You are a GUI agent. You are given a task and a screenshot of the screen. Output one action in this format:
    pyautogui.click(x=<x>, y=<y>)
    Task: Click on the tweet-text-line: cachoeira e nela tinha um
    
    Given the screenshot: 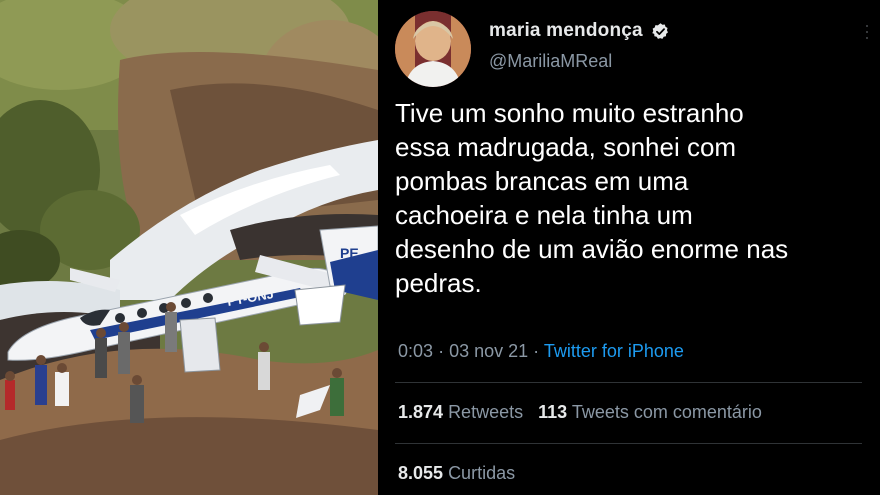 What is the action you would take?
    pyautogui.click(x=544, y=215)
    